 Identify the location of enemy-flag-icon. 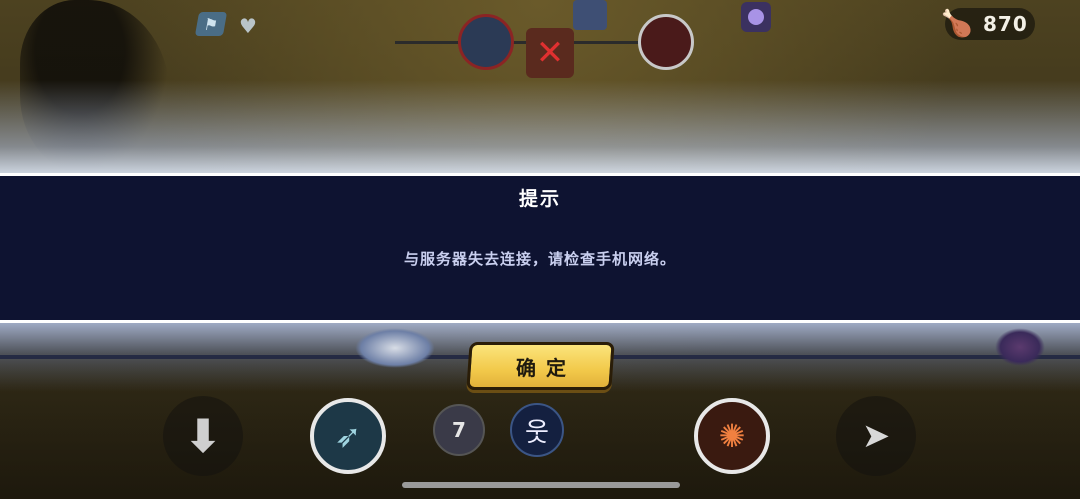
(590, 15).